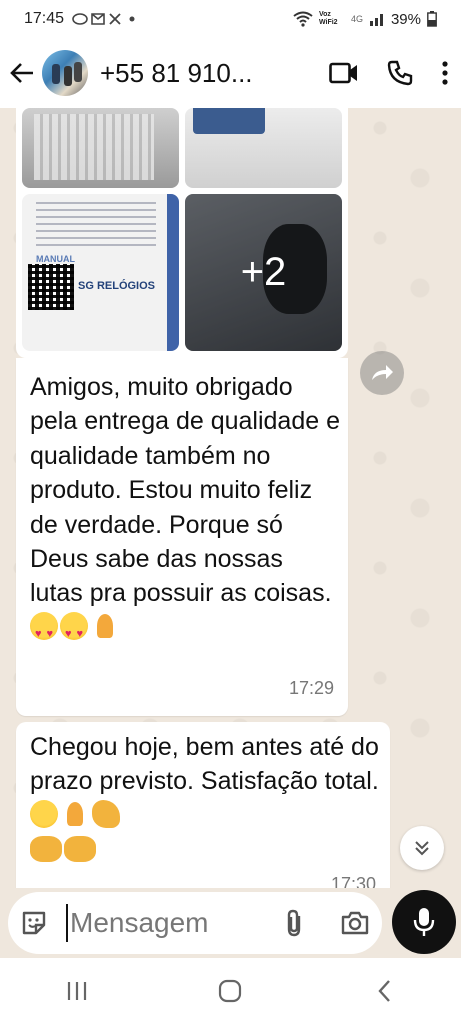 Image resolution: width=461 pixels, height=1024 pixels. I want to click on video-call-icon, so click(344, 73).